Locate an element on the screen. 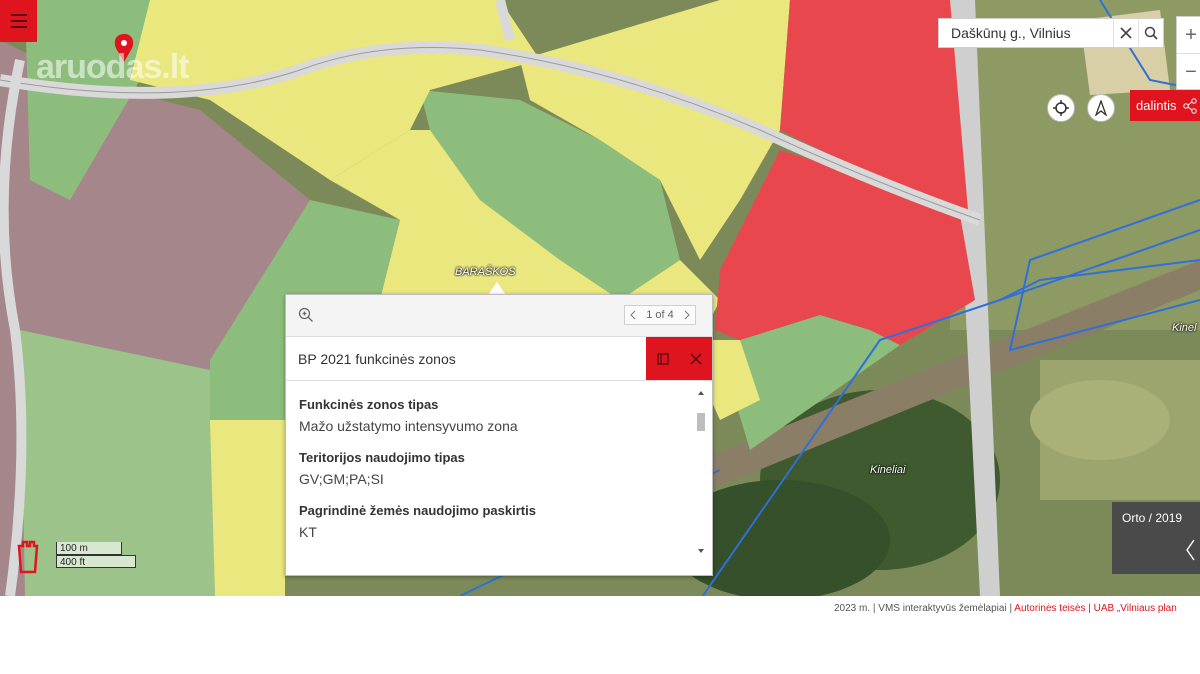  scale-bar: 100 m 400 ft is located at coordinates (96, 555).